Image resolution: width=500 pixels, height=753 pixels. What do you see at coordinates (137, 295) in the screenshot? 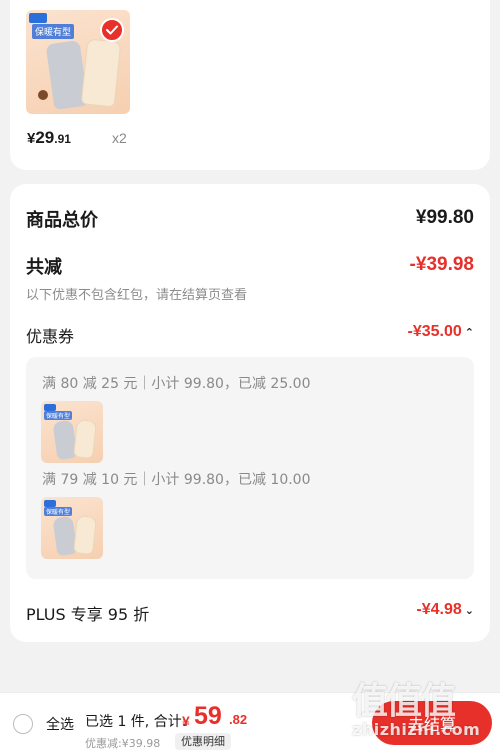
I see `discount-note: 以下优惠不包含红包，请在结算页查看` at bounding box center [137, 295].